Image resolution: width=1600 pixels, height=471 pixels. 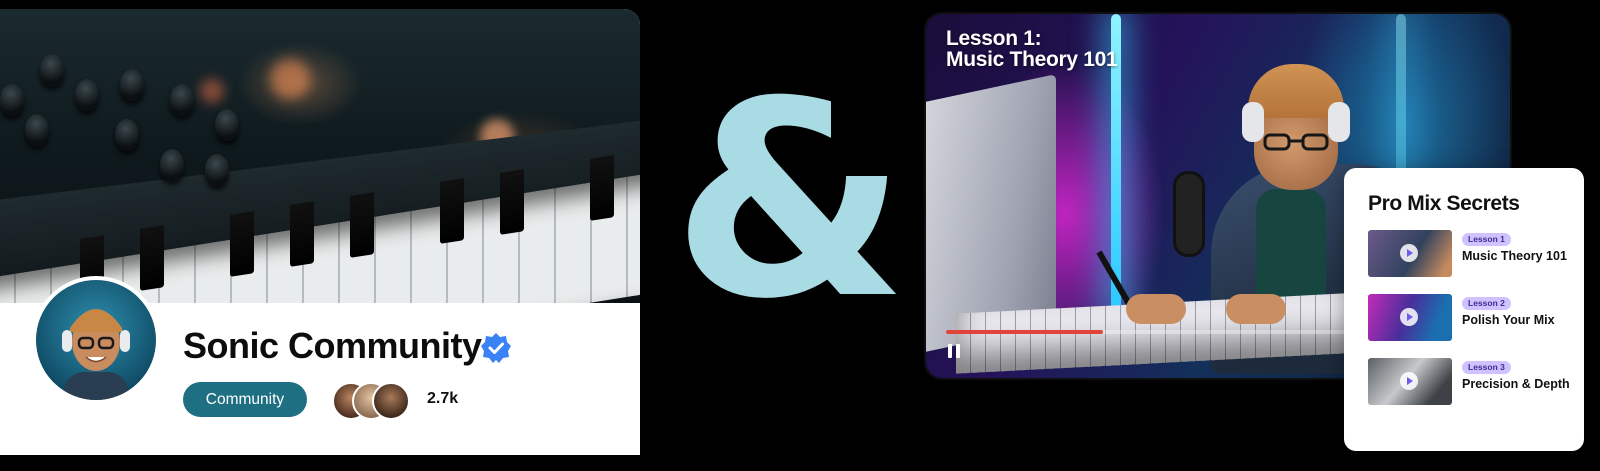 What do you see at coordinates (790, 200) in the screenshot?
I see `ampersand-connector: &` at bounding box center [790, 200].